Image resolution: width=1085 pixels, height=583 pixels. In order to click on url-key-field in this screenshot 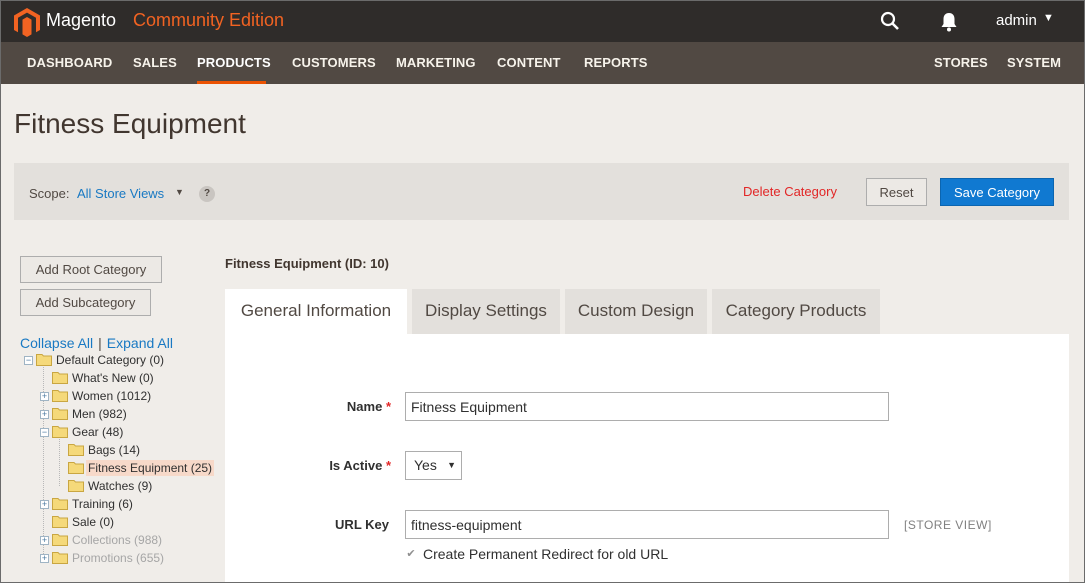, I will do `click(647, 524)`.